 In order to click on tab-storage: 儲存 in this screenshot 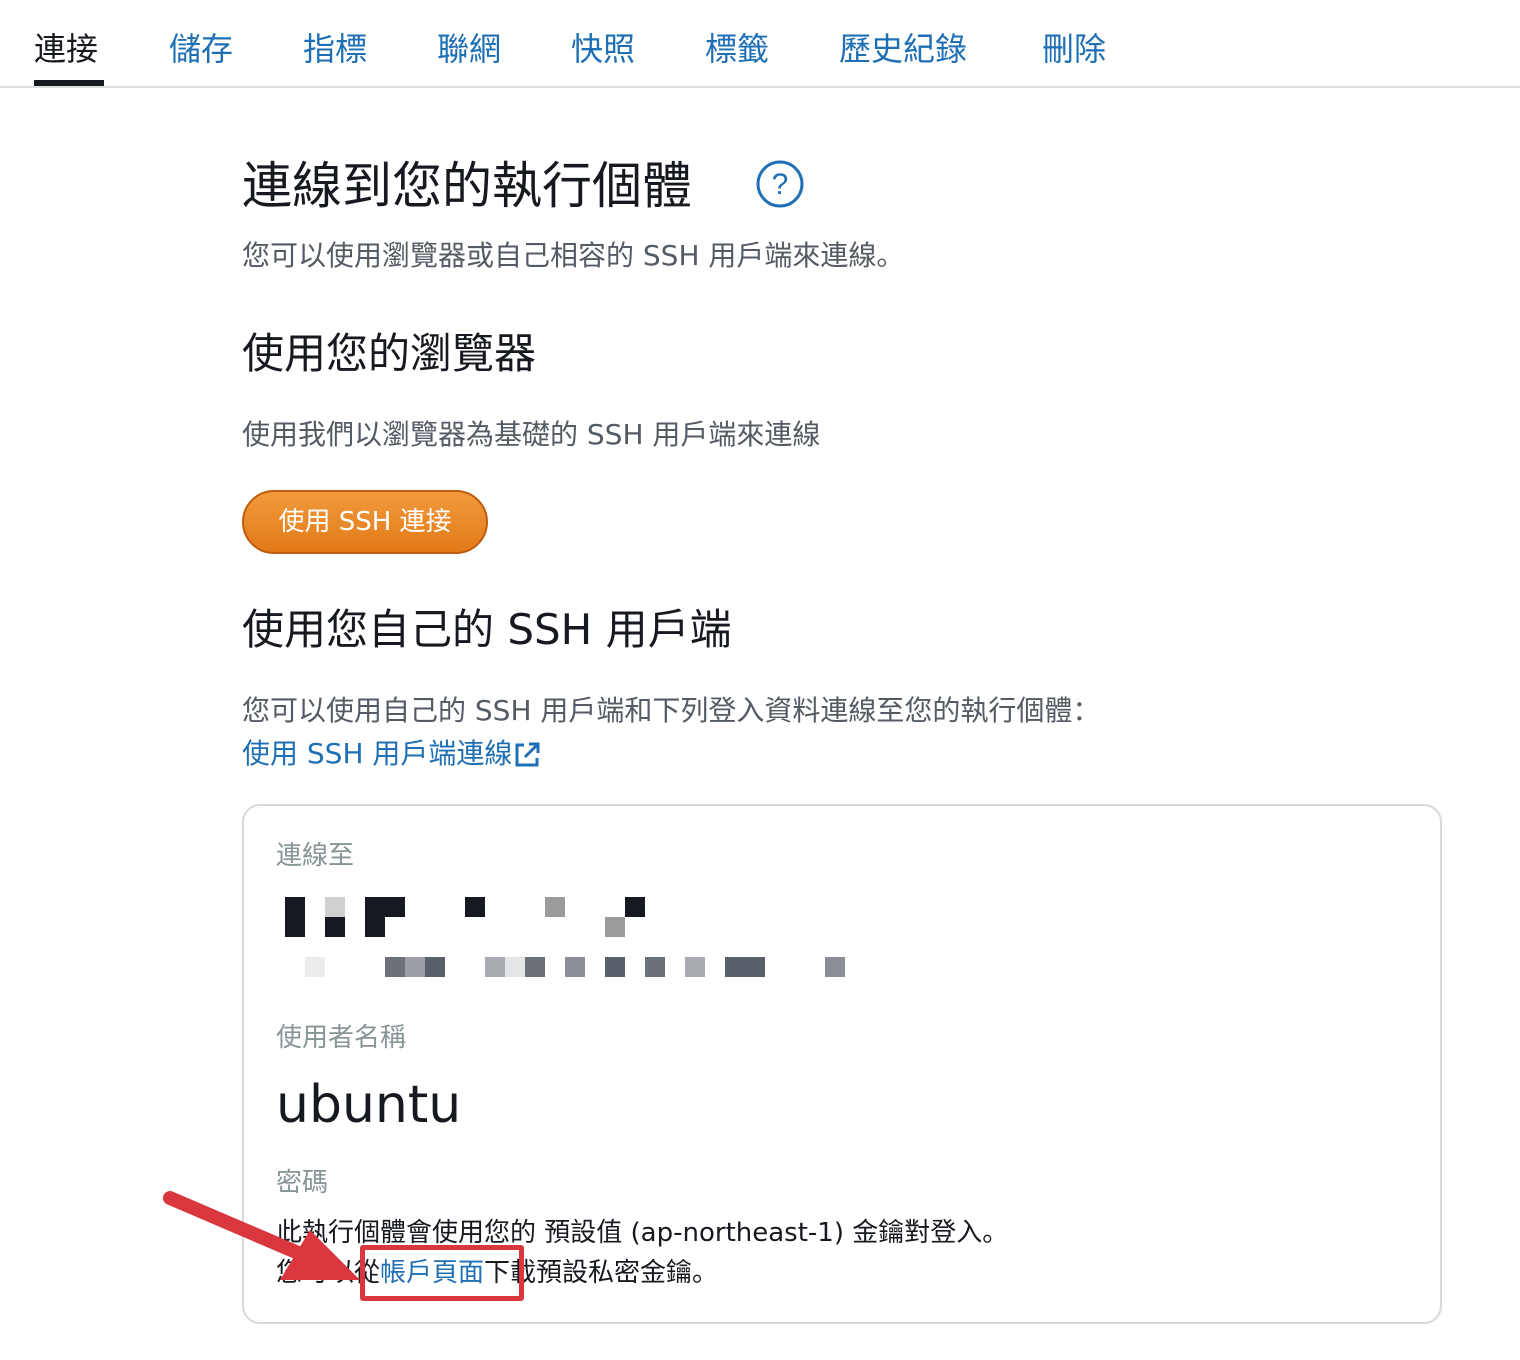, I will do `click(201, 49)`.